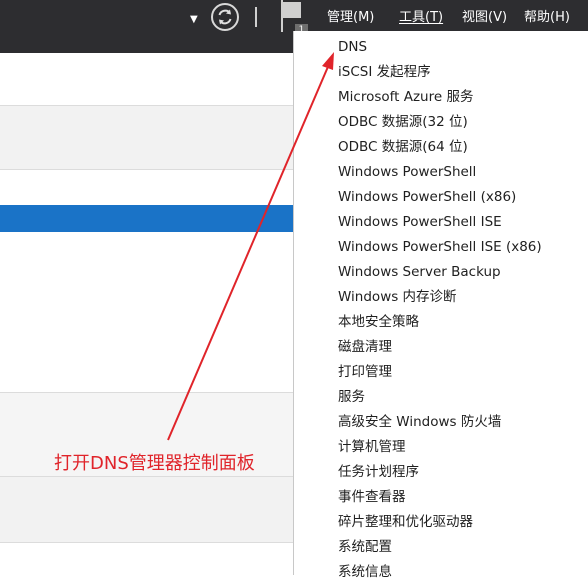 The width and height of the screenshot is (588, 581). What do you see at coordinates (154, 463) in the screenshot?
I see `annotation-label: 打开DNS管理器控制面板` at bounding box center [154, 463].